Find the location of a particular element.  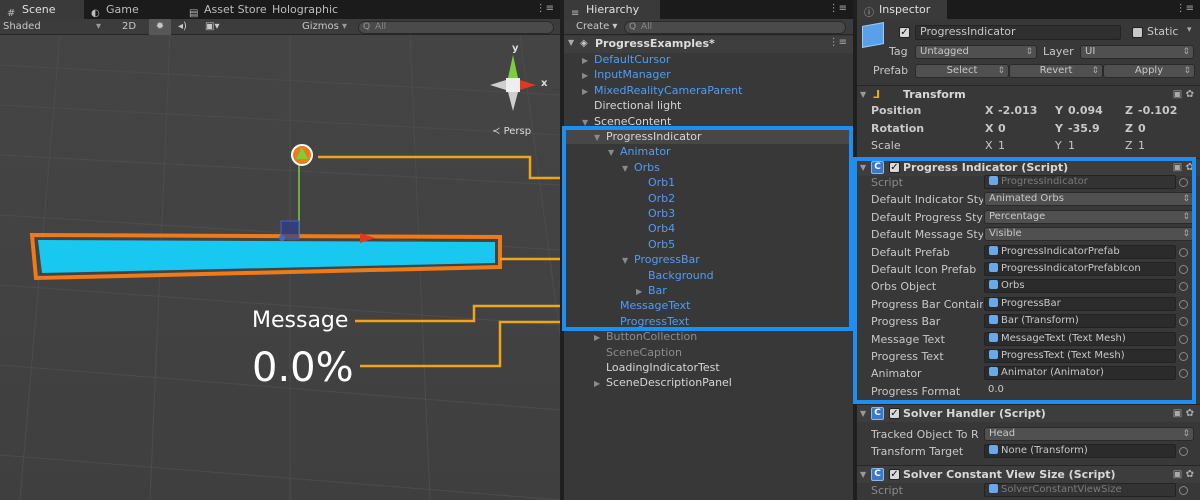

inspector-tabbar: ⓘ Inspector ⋮≡ is located at coordinates (1028, 9).